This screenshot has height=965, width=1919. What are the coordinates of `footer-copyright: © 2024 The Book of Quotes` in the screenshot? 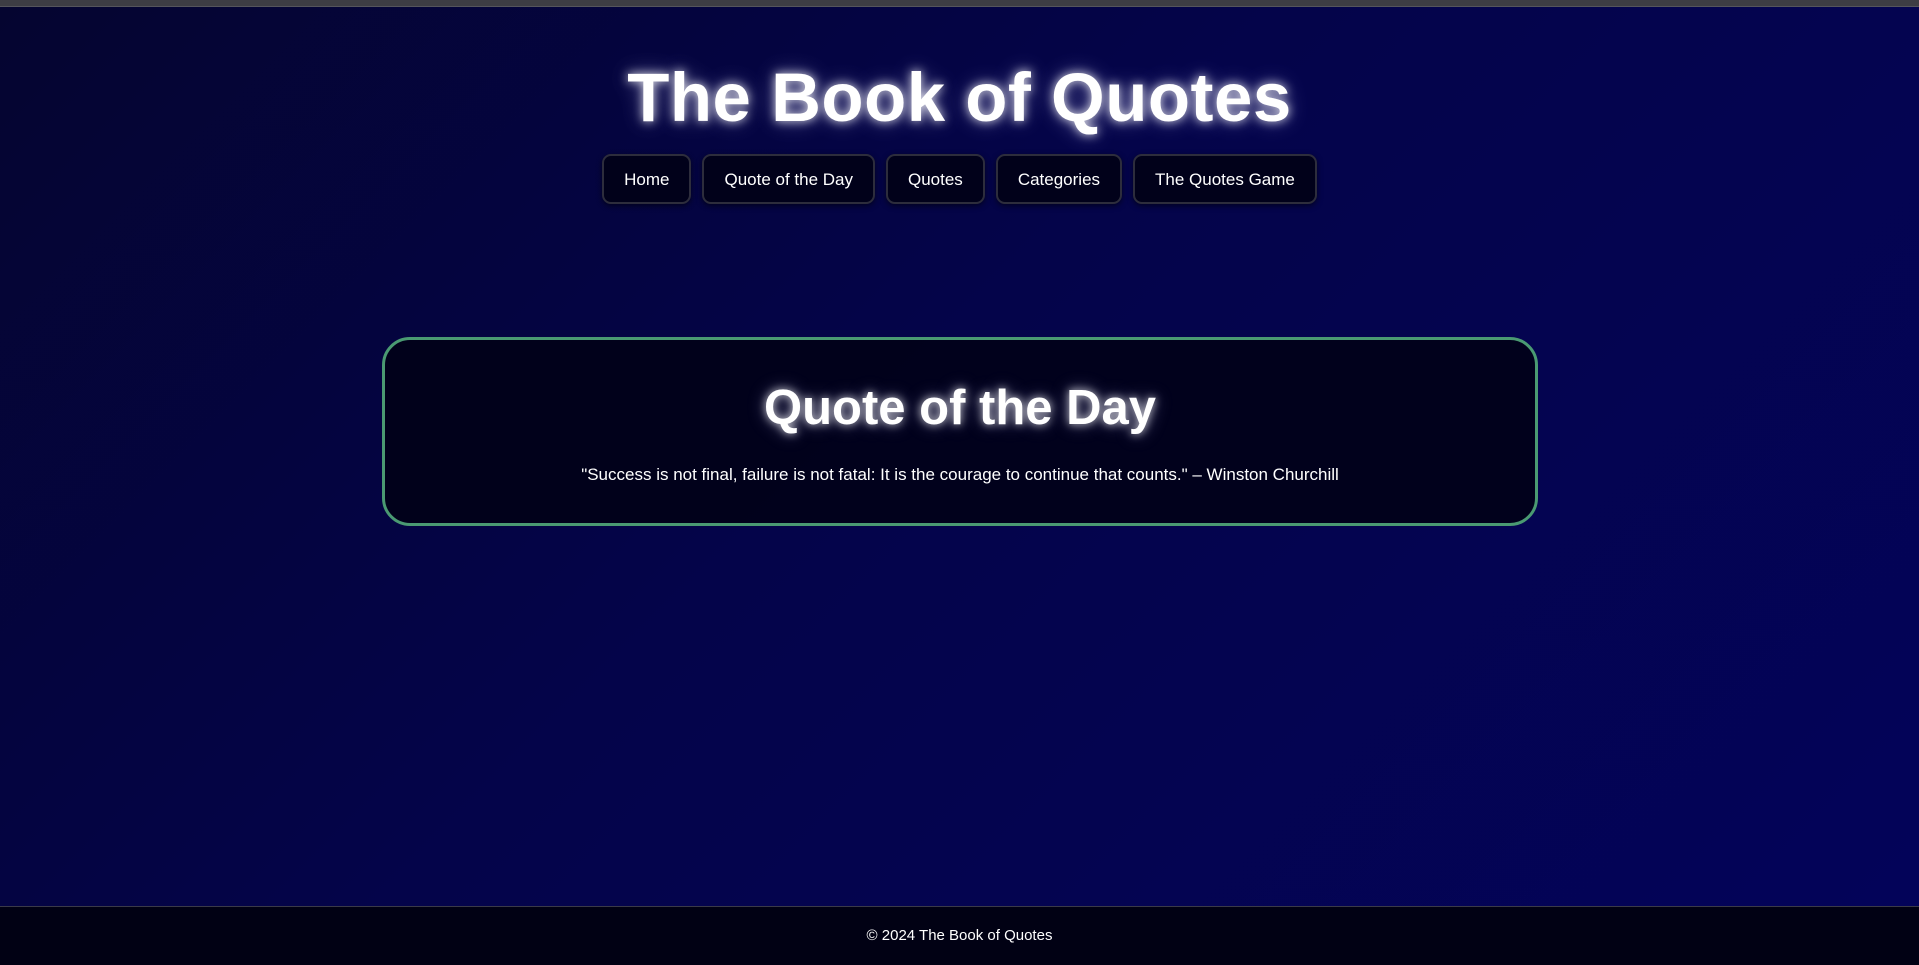 It's located at (959, 935).